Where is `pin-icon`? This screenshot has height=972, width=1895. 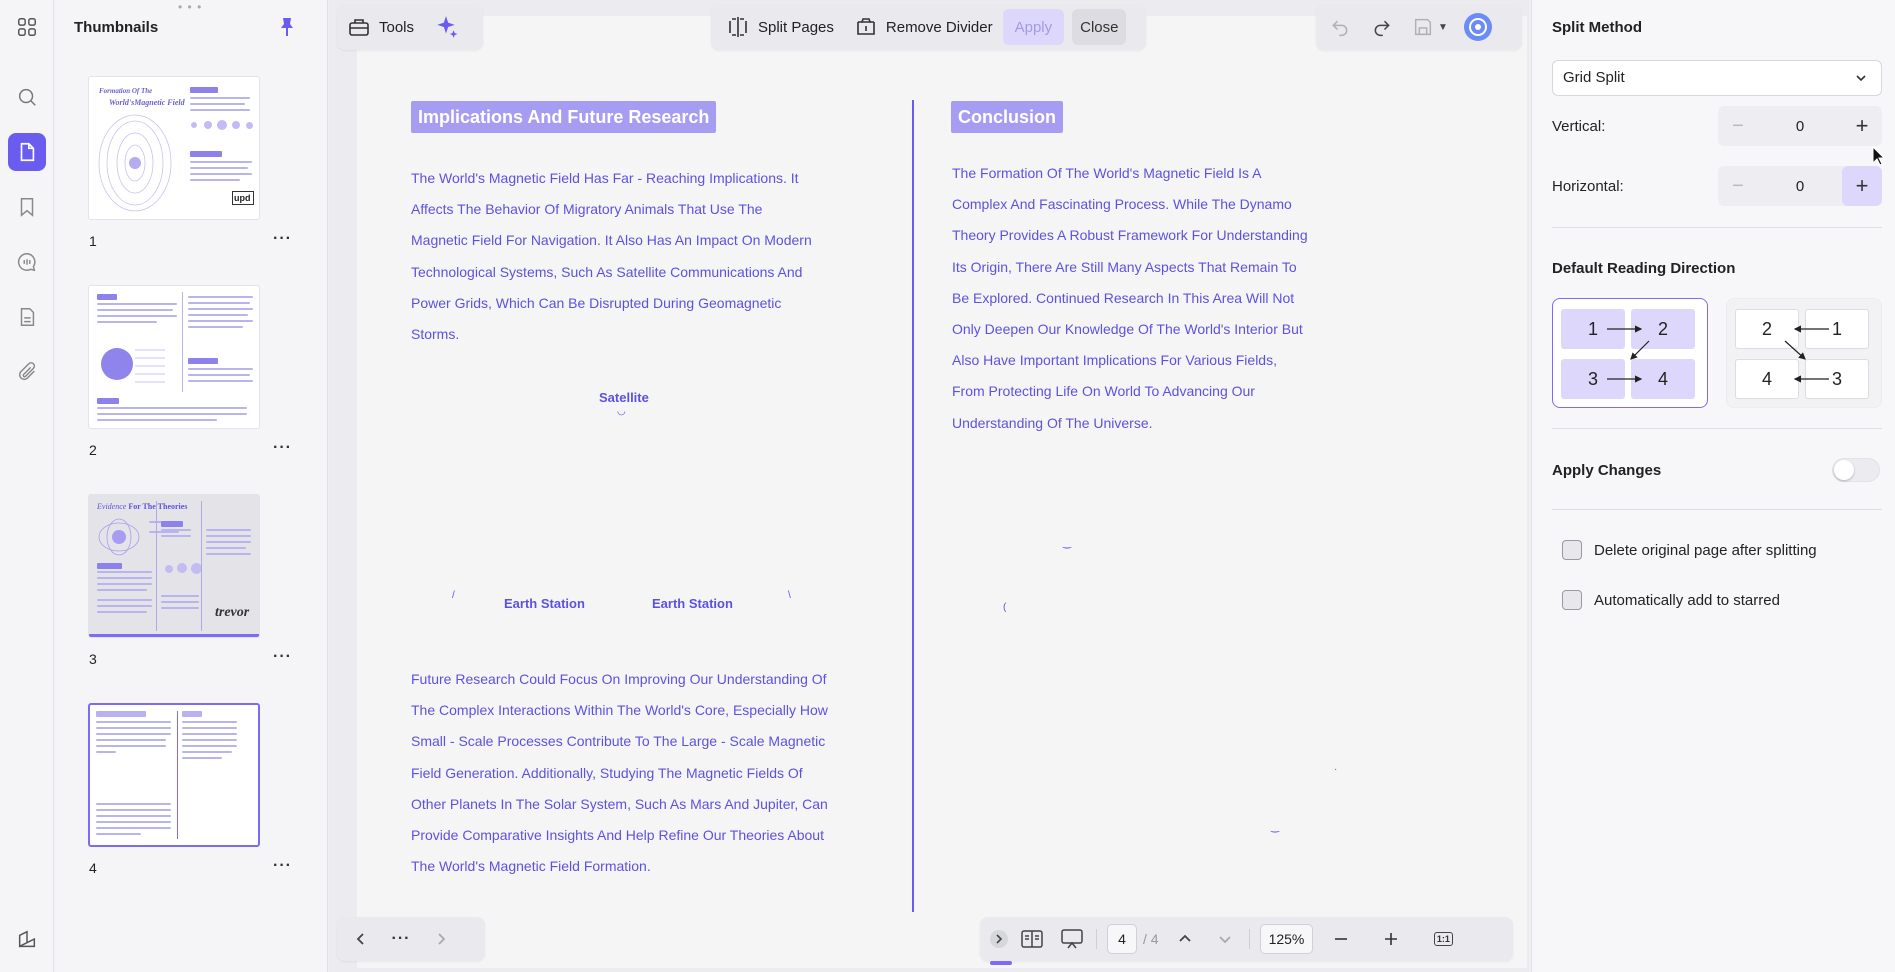
pin-icon is located at coordinates (287, 27).